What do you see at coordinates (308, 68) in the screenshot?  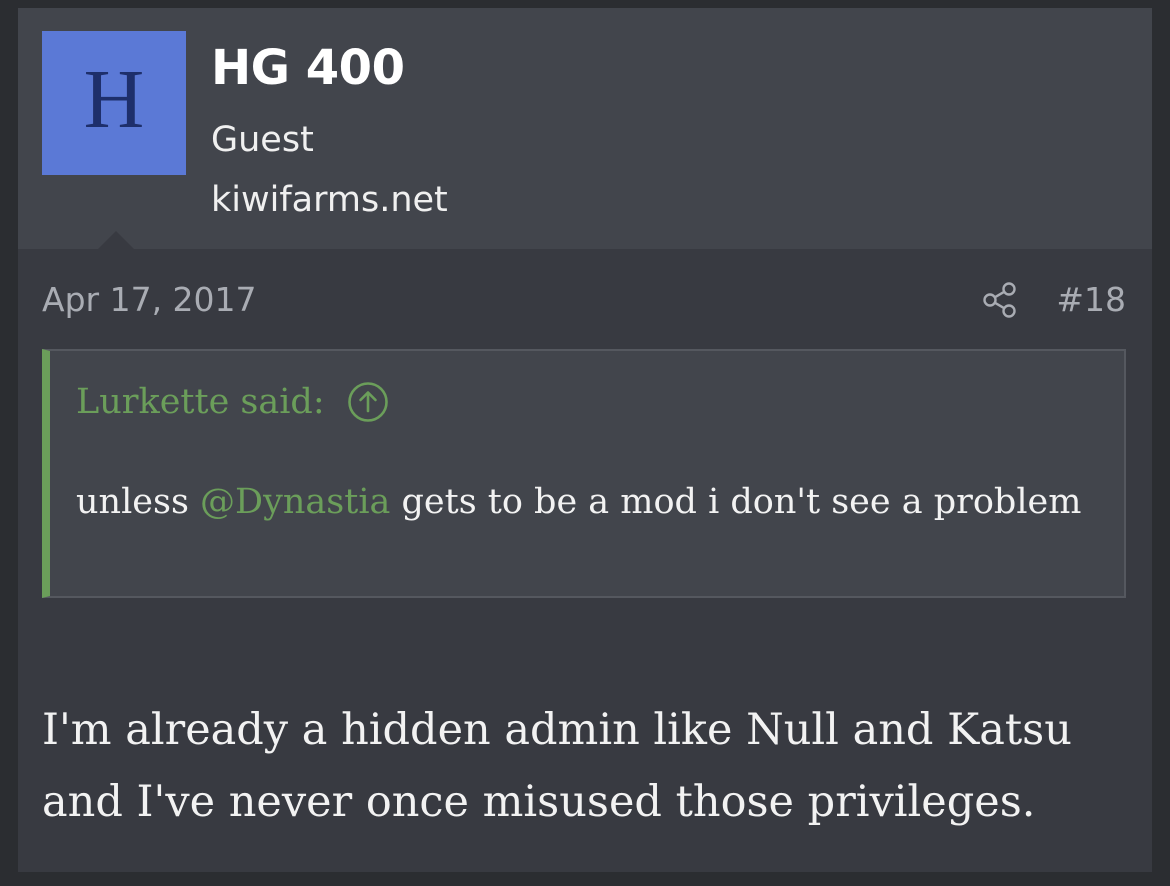 I see `username: HG 400` at bounding box center [308, 68].